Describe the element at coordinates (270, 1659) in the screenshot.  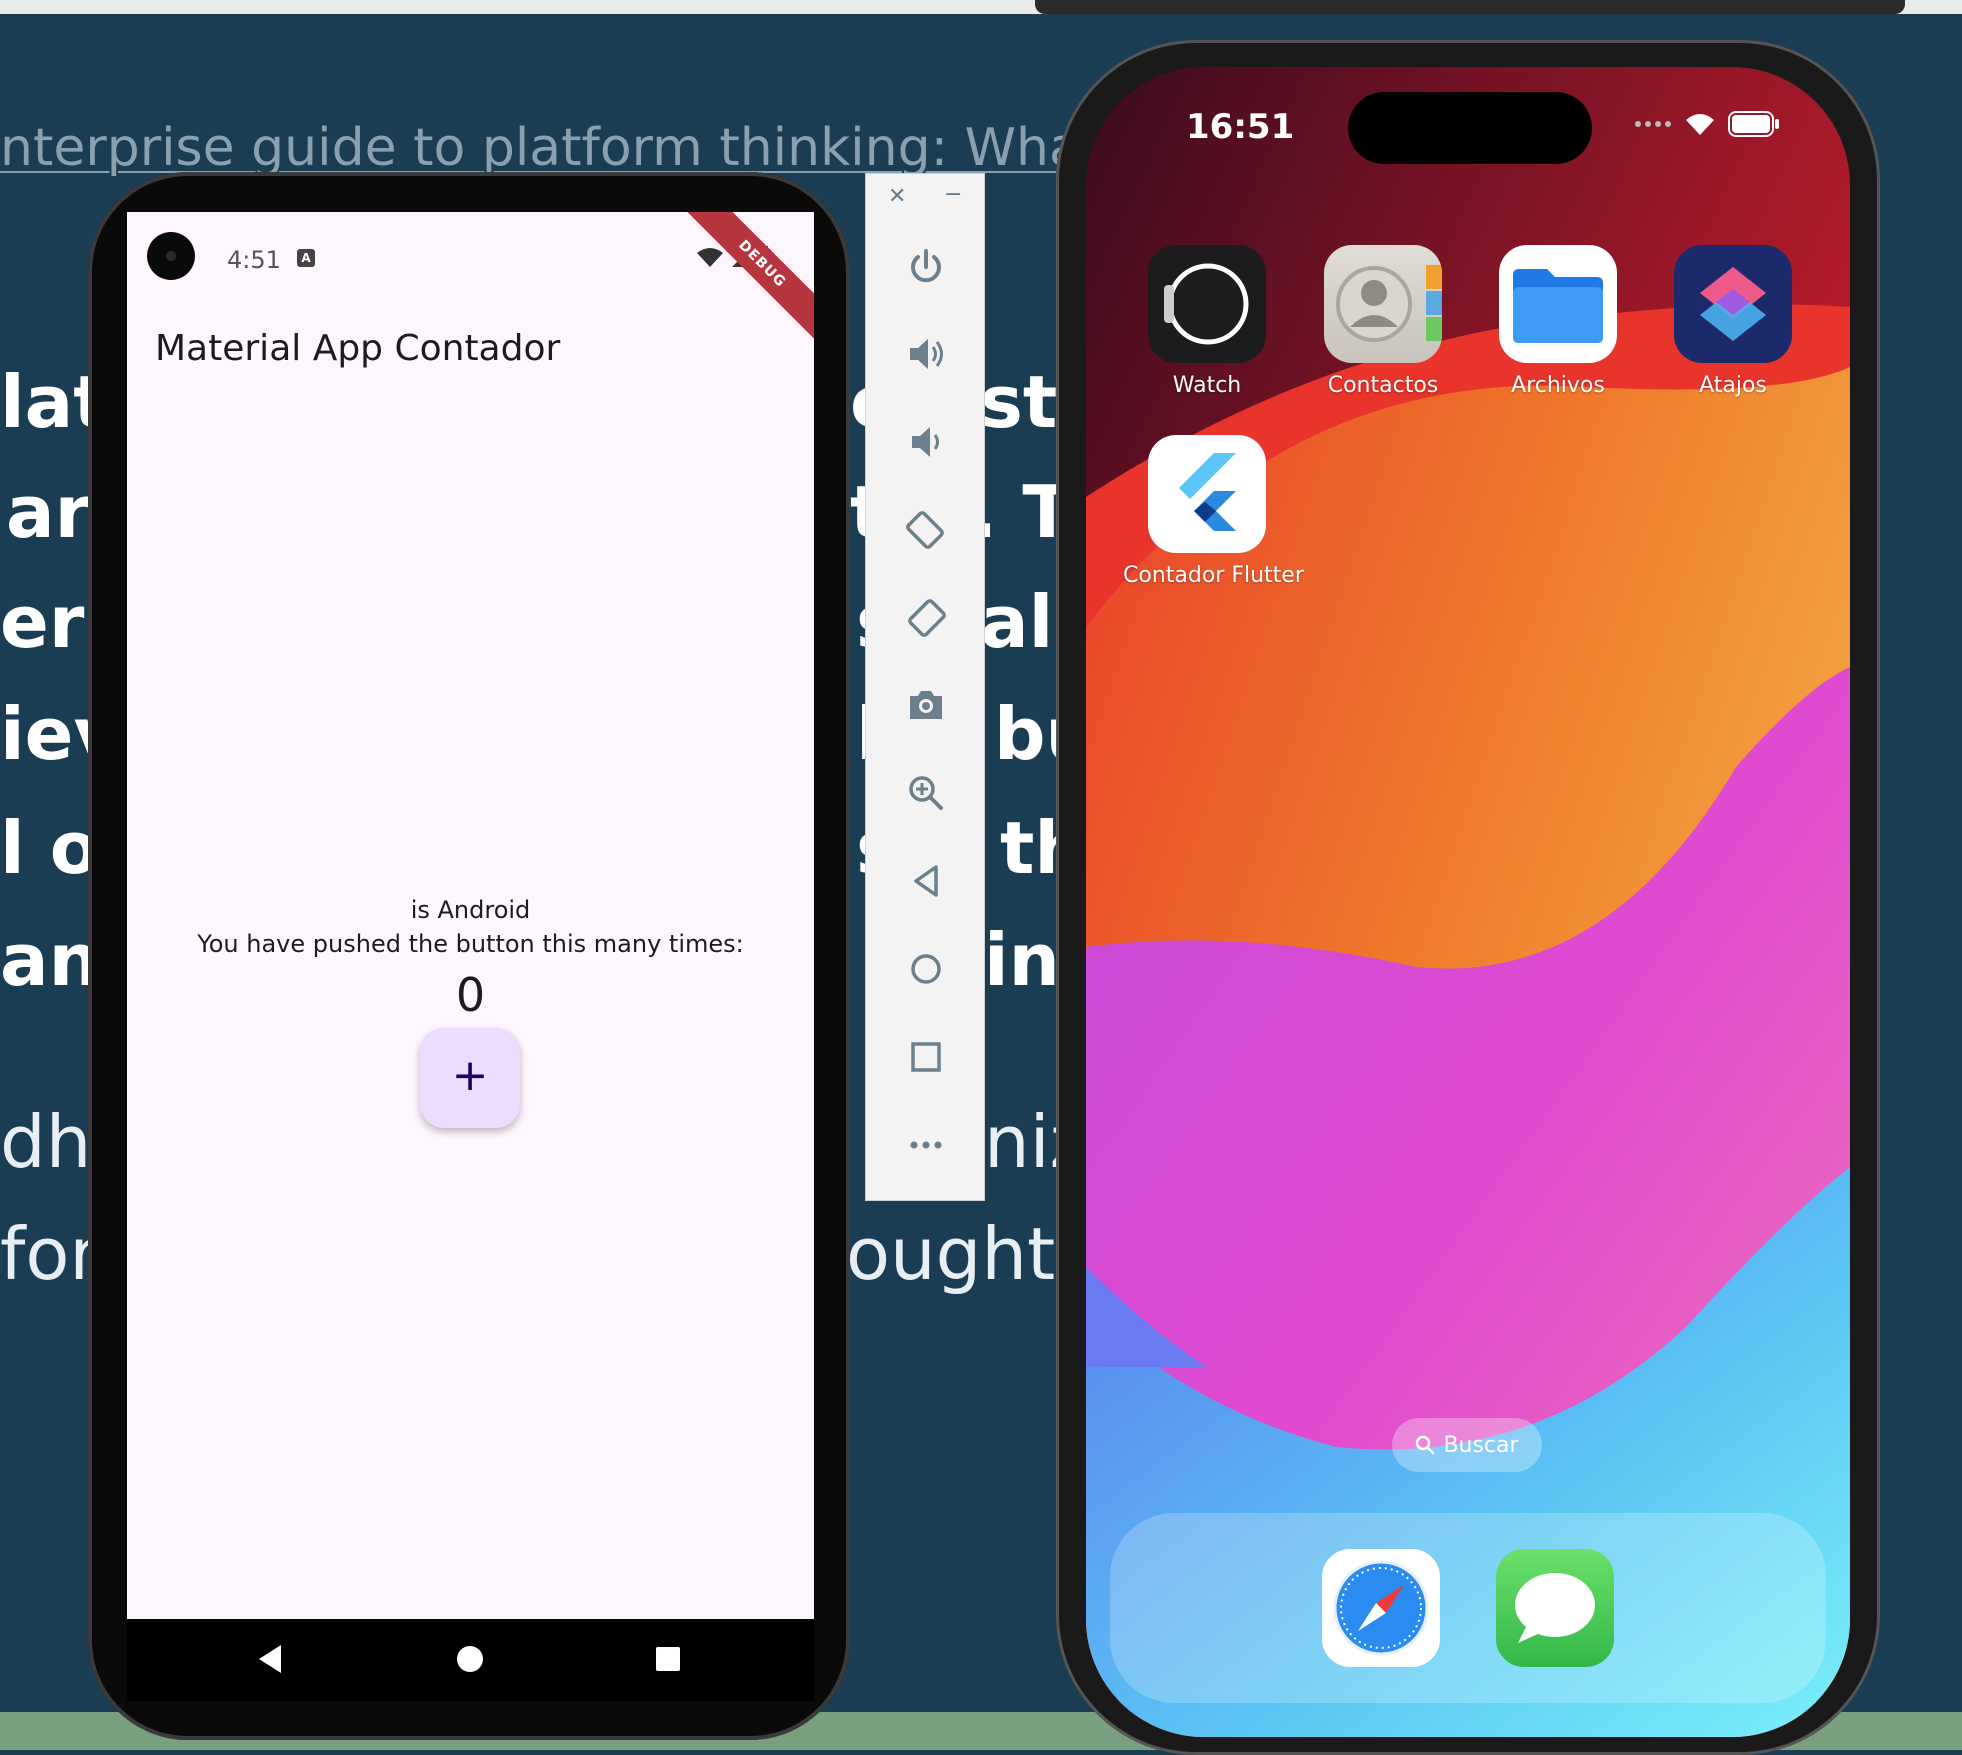
I see `nav-back-icon` at that location.